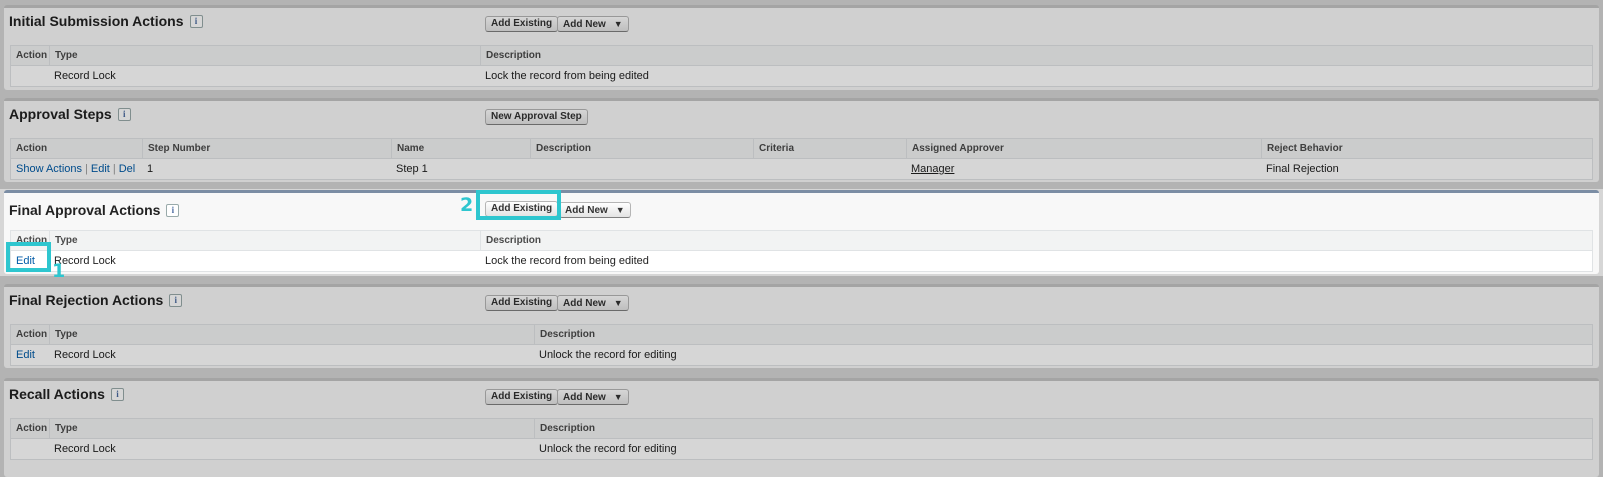  What do you see at coordinates (773, 148) in the screenshot?
I see `column-header-criteria: Criteria` at bounding box center [773, 148].